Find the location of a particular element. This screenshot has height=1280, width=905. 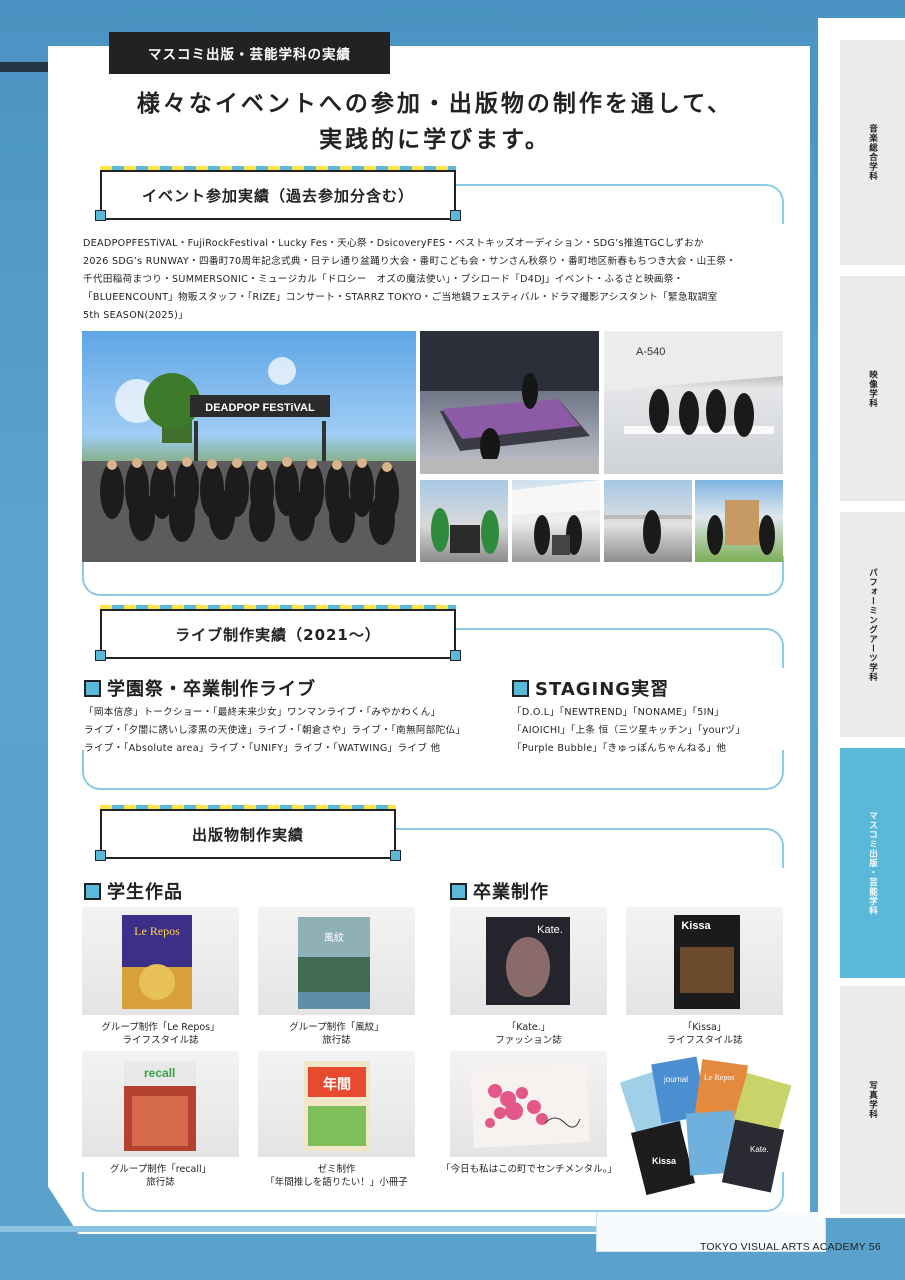

tab-film: 映像学科 is located at coordinates (872, 388).